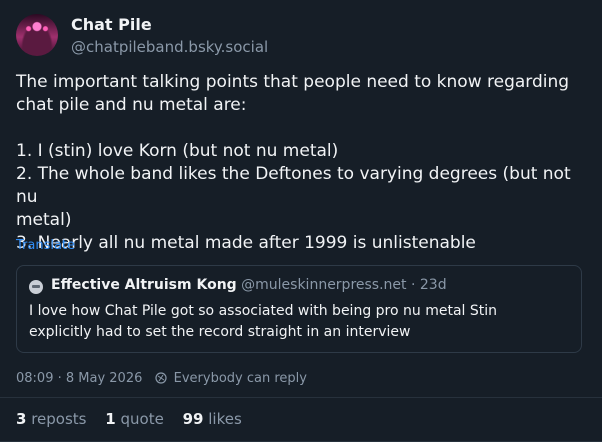 Image resolution: width=602 pixels, height=442 pixels. I want to click on quotes-label: quote, so click(142, 419).